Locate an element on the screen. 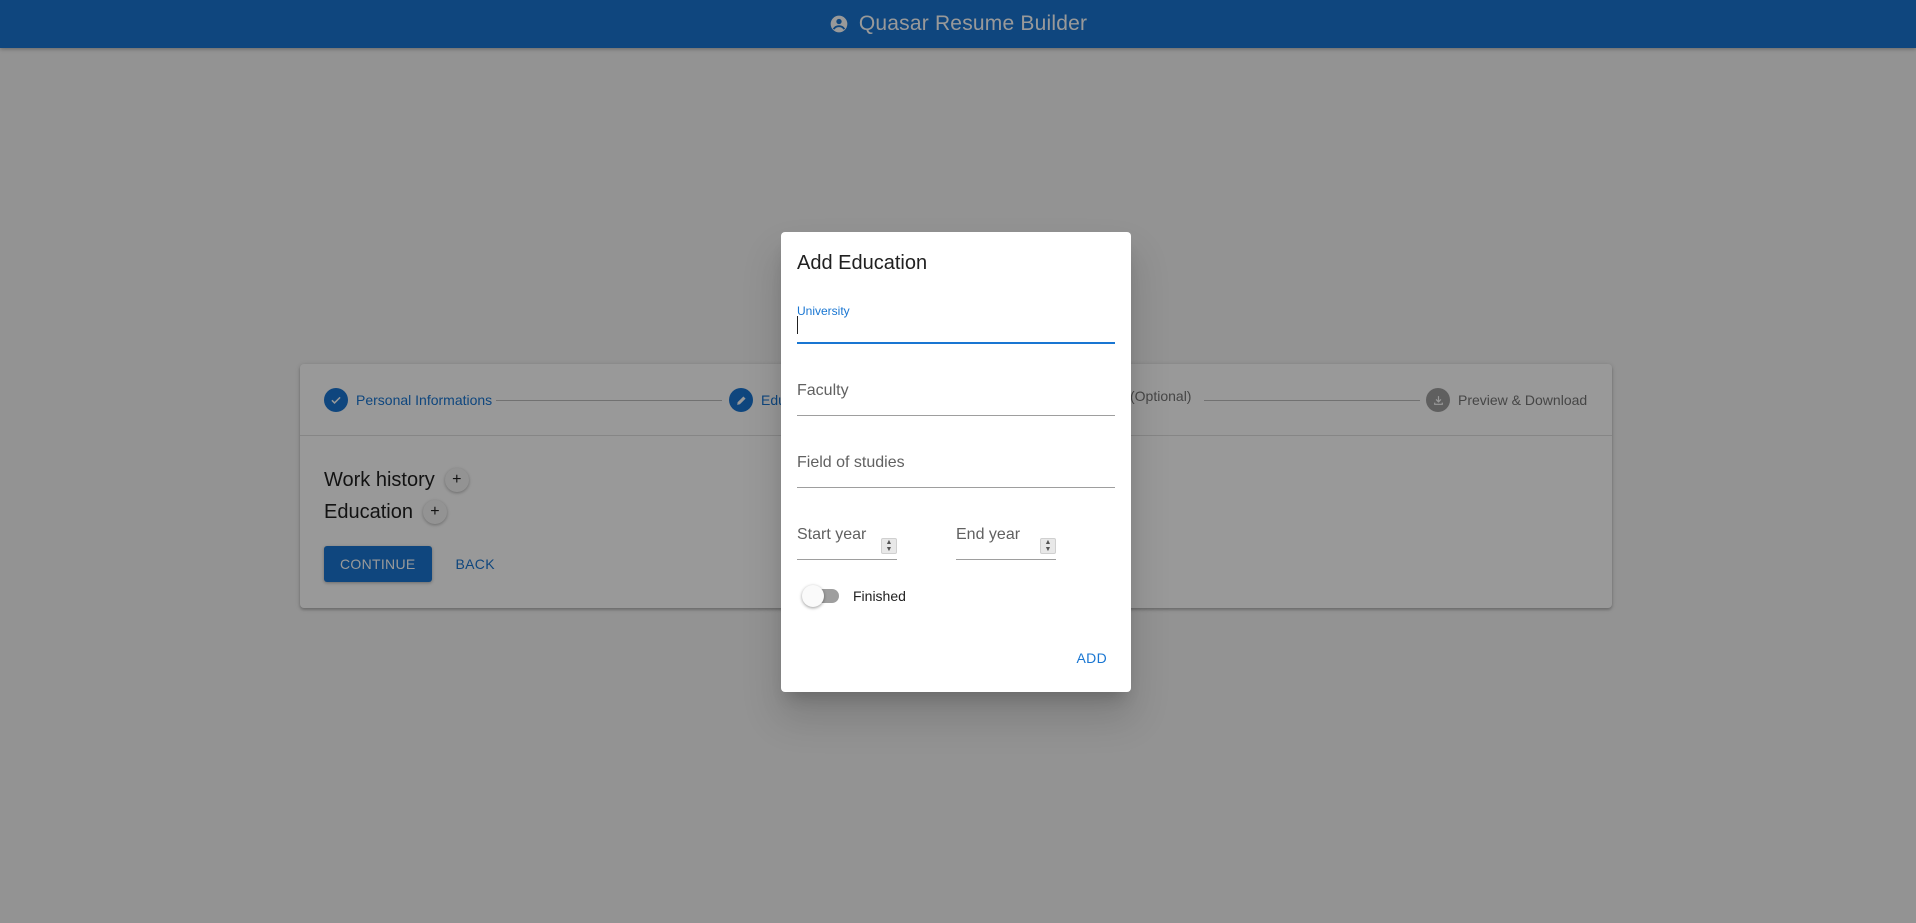 Image resolution: width=1916 pixels, height=923 pixels. dialog-title: Add Education is located at coordinates (862, 263).